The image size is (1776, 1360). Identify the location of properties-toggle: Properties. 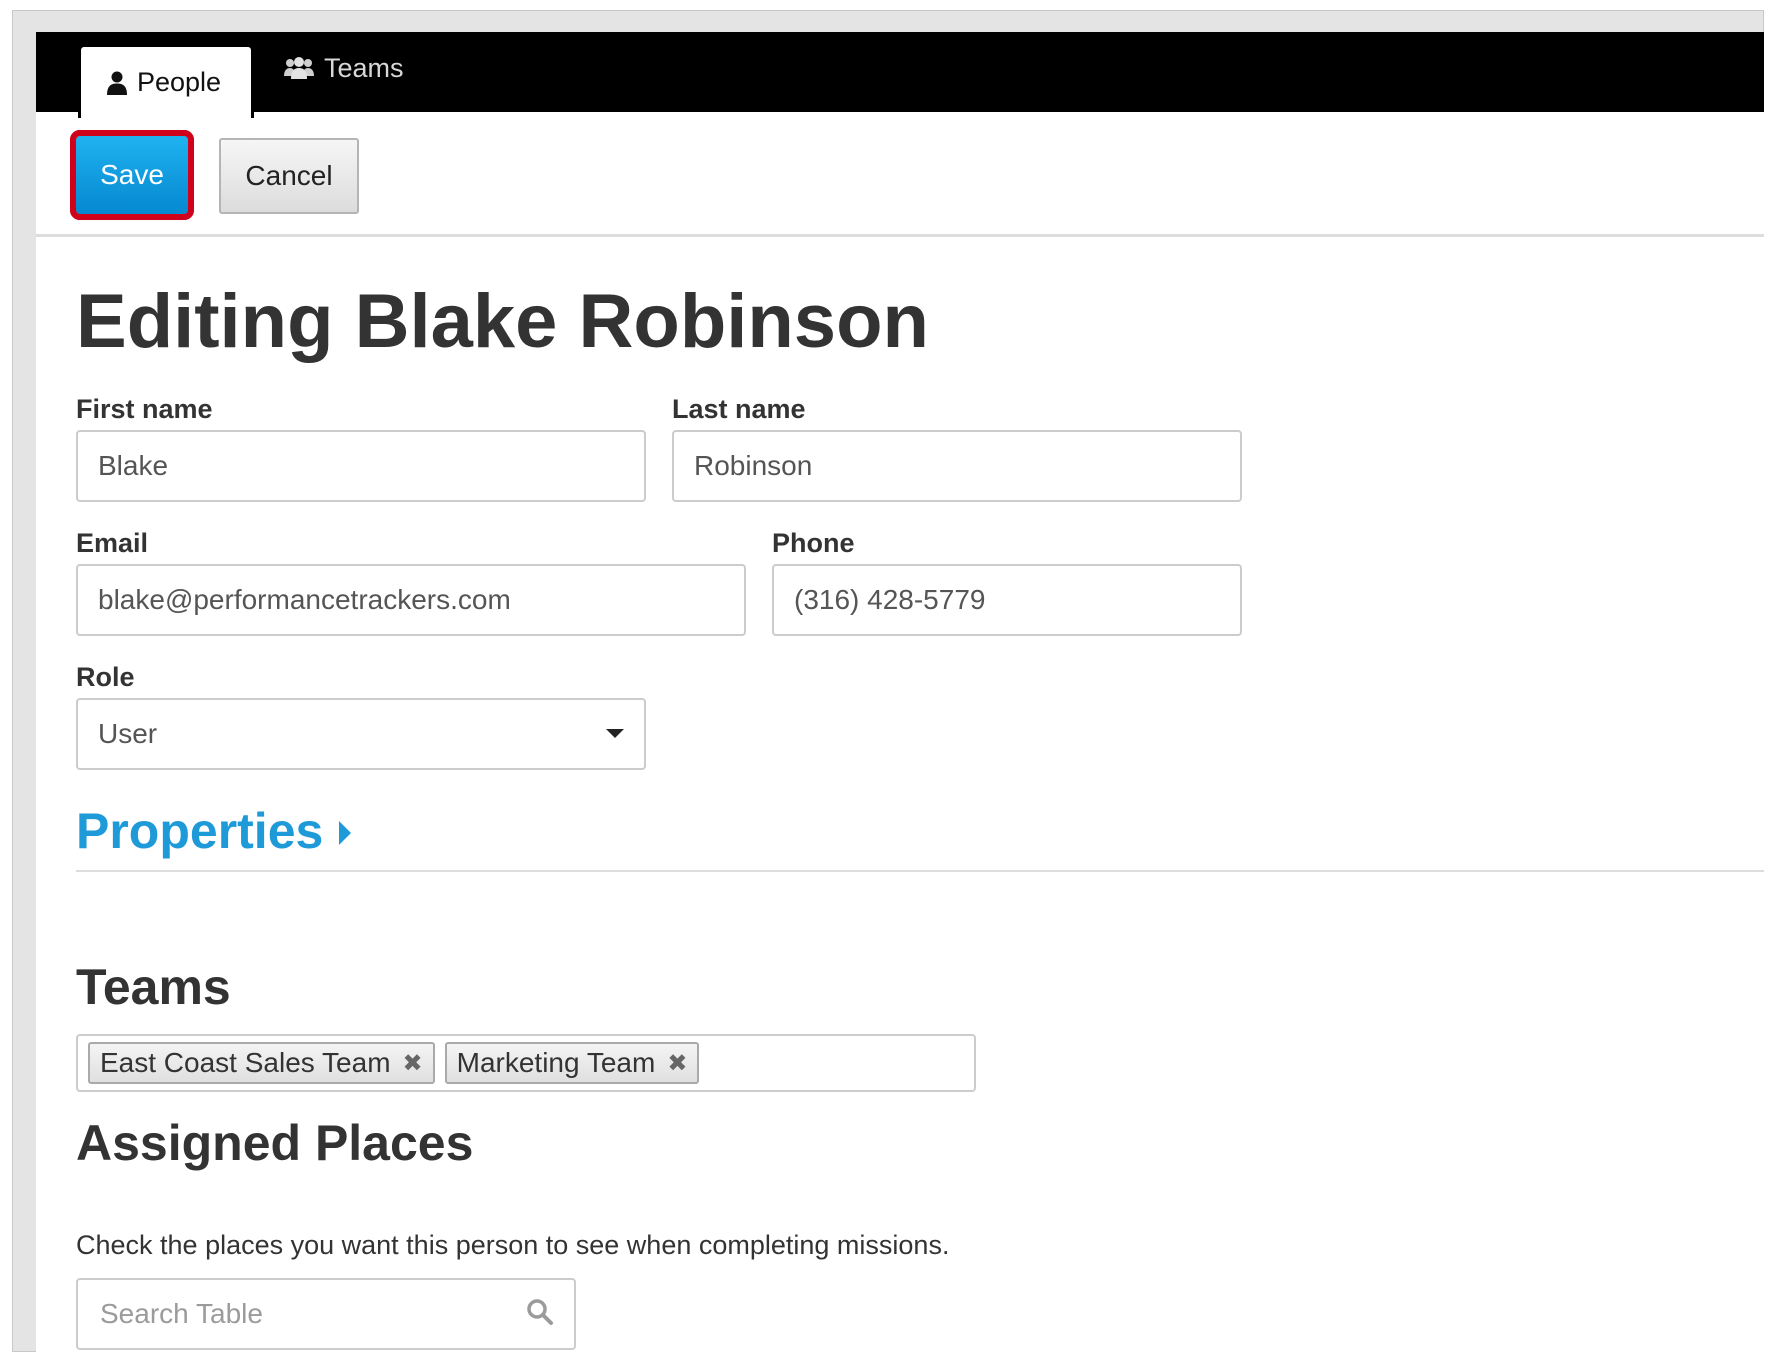
(214, 831).